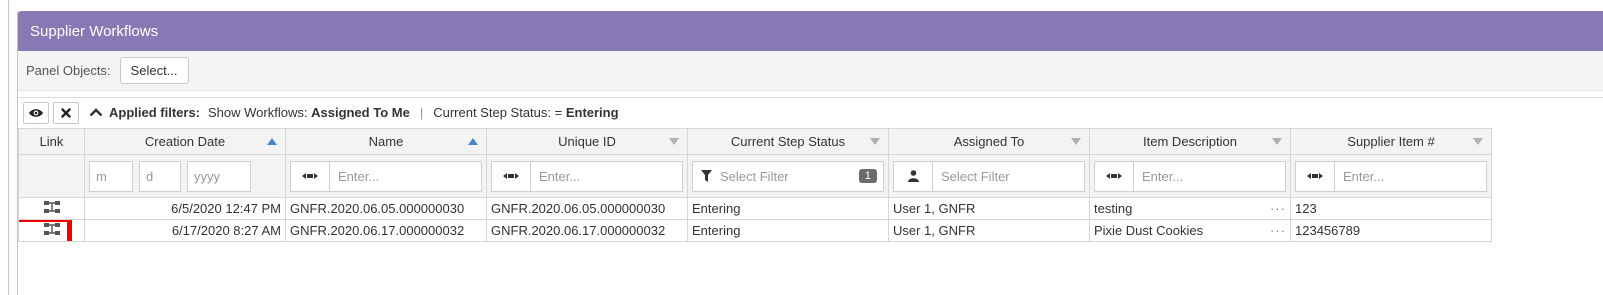 The height and width of the screenshot is (295, 1603). Describe the element at coordinates (185, 176) in the screenshot. I see `creation-date-filter-cell: m d yyyy` at that location.